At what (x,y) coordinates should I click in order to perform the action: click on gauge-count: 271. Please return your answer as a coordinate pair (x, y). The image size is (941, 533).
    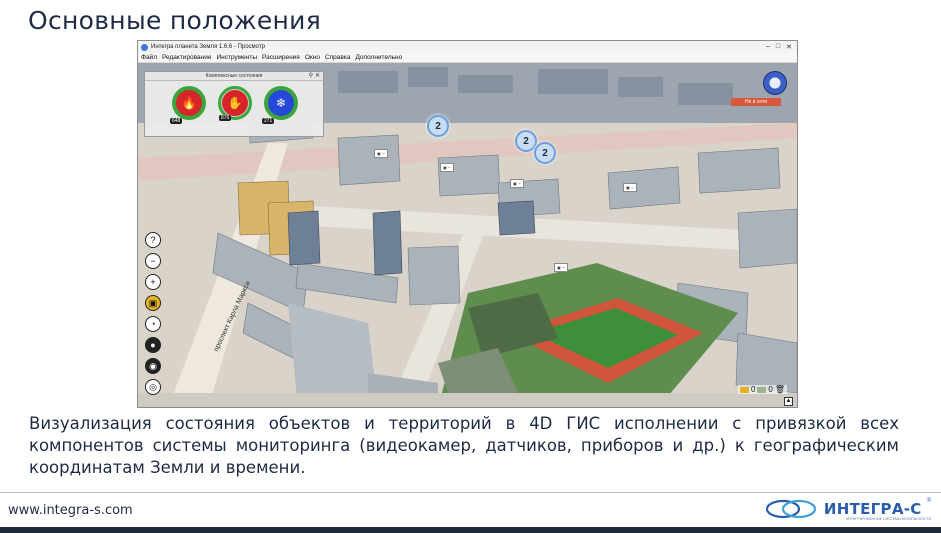
    Looking at the image, I should click on (268, 121).